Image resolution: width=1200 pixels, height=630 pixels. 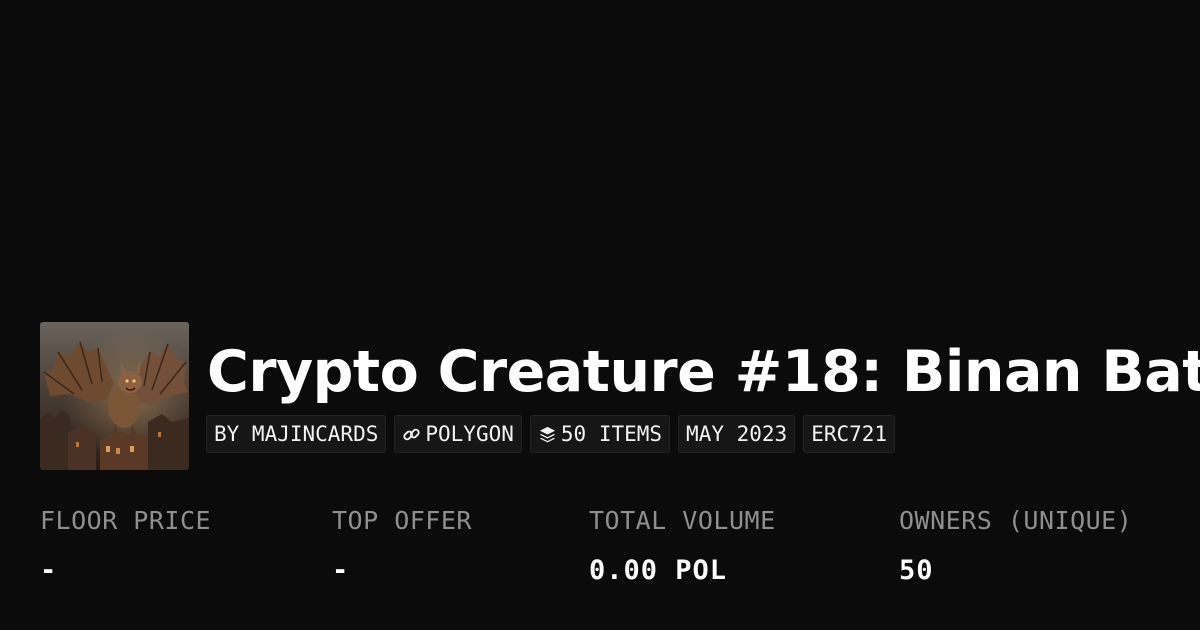 I want to click on creator-tag: BY MAJINCARDS, so click(x=296, y=434).